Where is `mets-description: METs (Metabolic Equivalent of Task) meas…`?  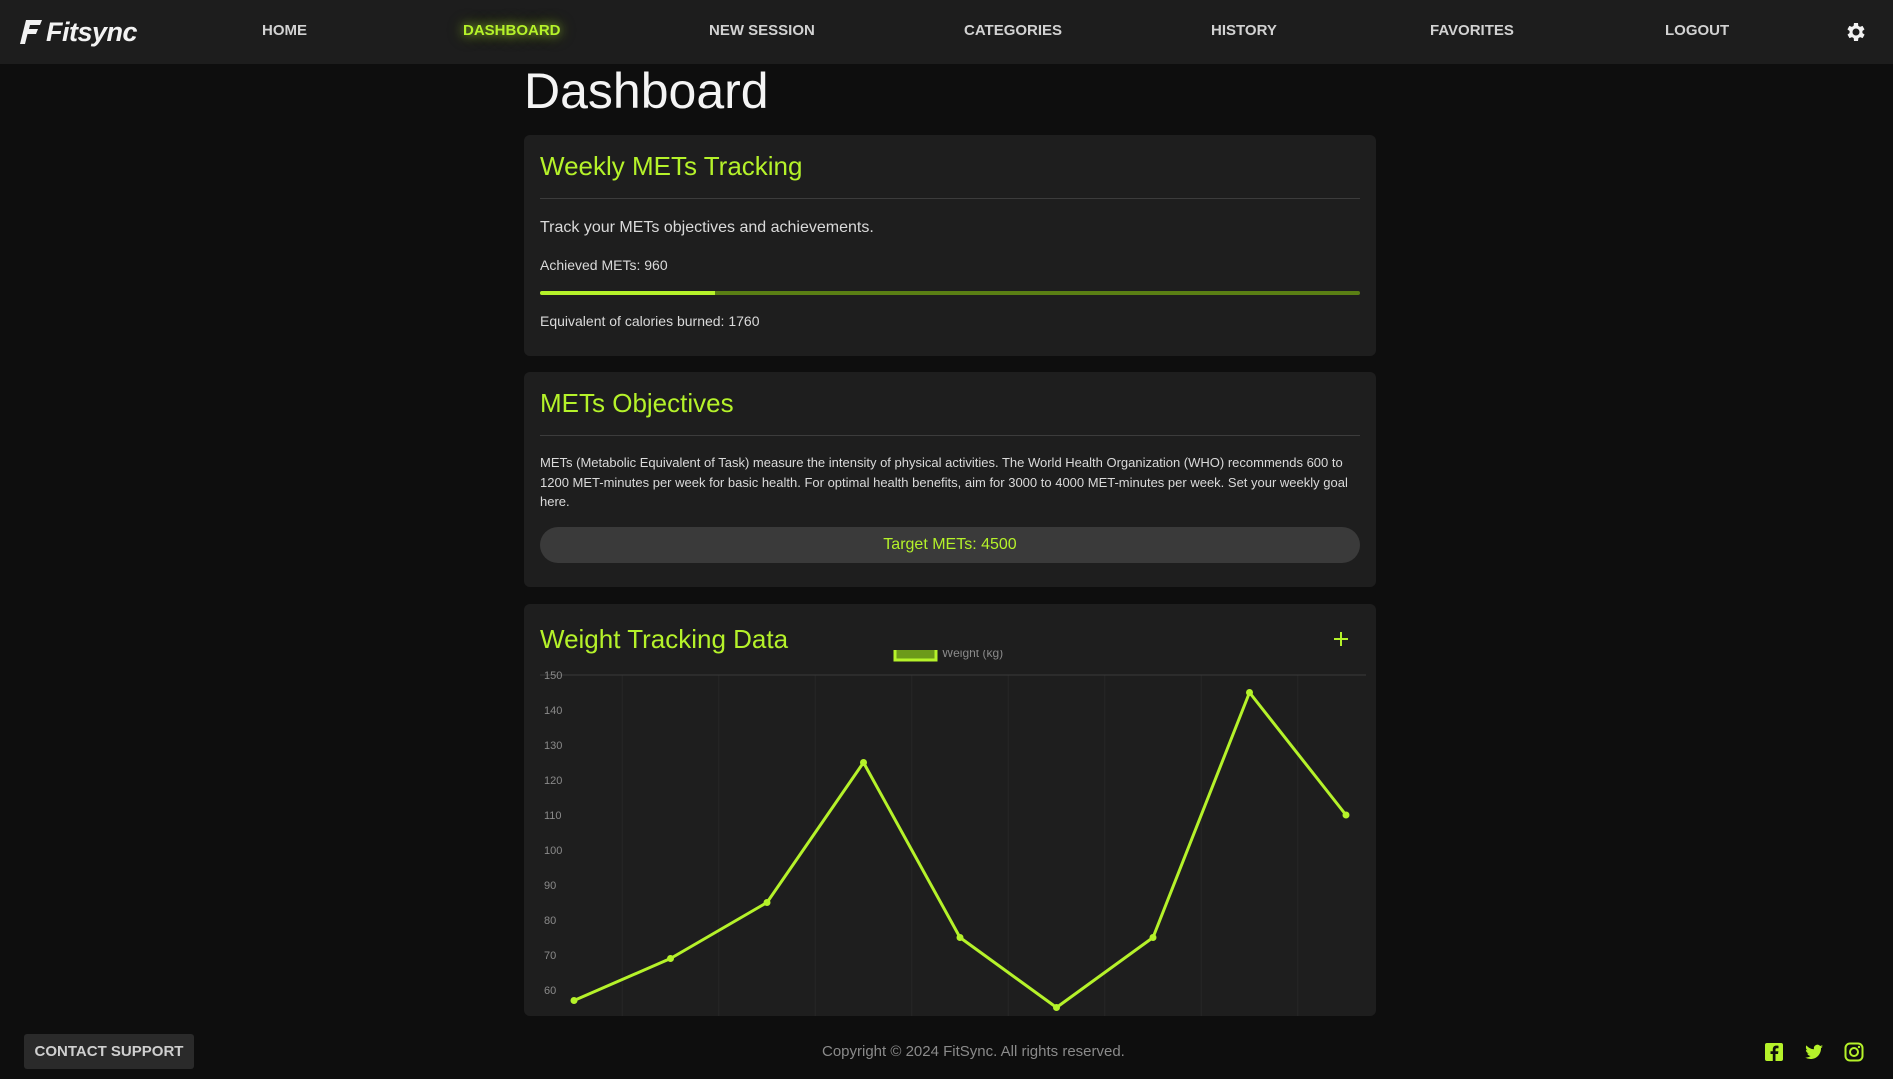
mets-description: METs (Metabolic Equivalent of Task) meas… is located at coordinates (944, 482).